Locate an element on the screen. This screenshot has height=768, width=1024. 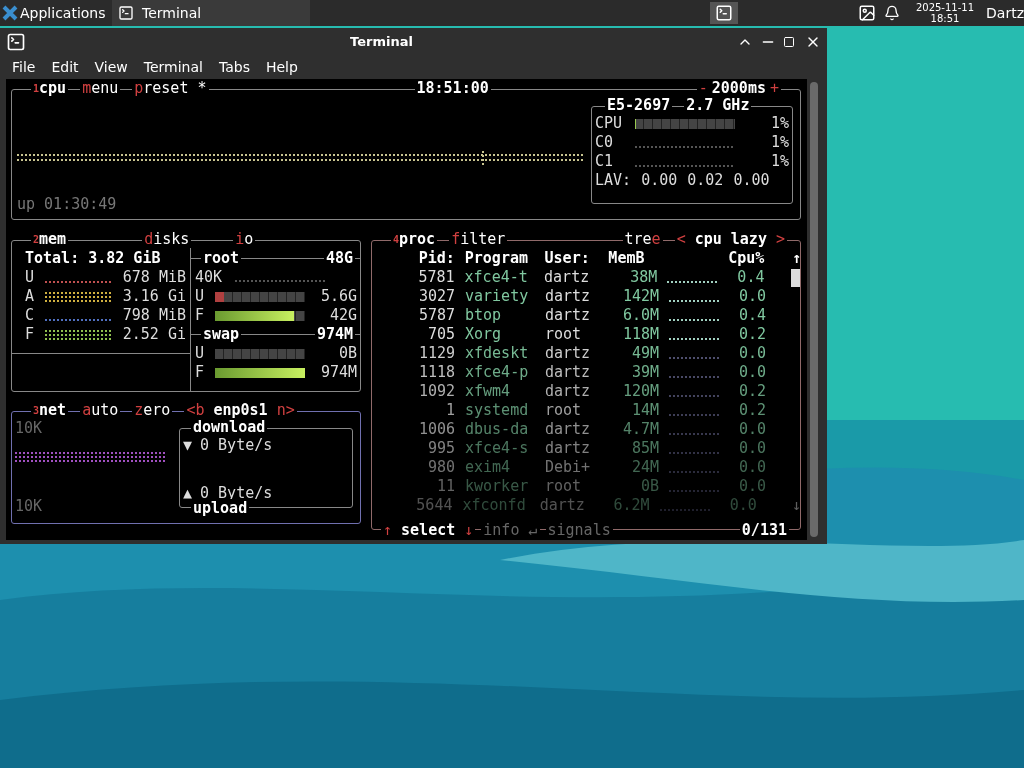
table-cell-text: 4.7M is located at coordinates (640, 429).